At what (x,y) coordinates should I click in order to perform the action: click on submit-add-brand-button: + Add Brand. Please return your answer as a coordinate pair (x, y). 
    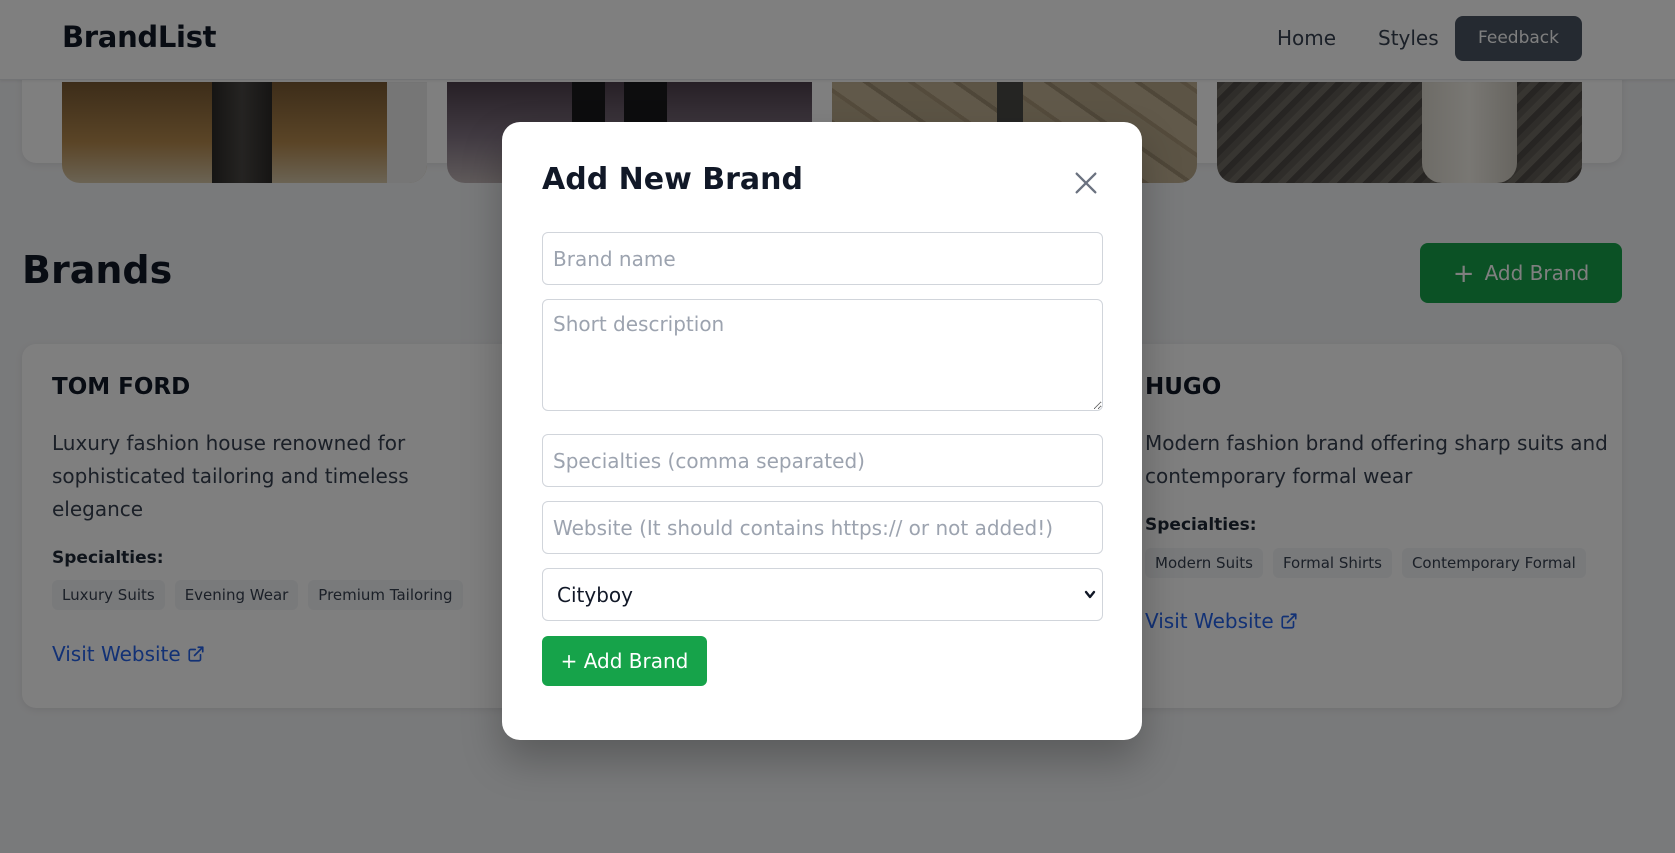
    Looking at the image, I should click on (624, 661).